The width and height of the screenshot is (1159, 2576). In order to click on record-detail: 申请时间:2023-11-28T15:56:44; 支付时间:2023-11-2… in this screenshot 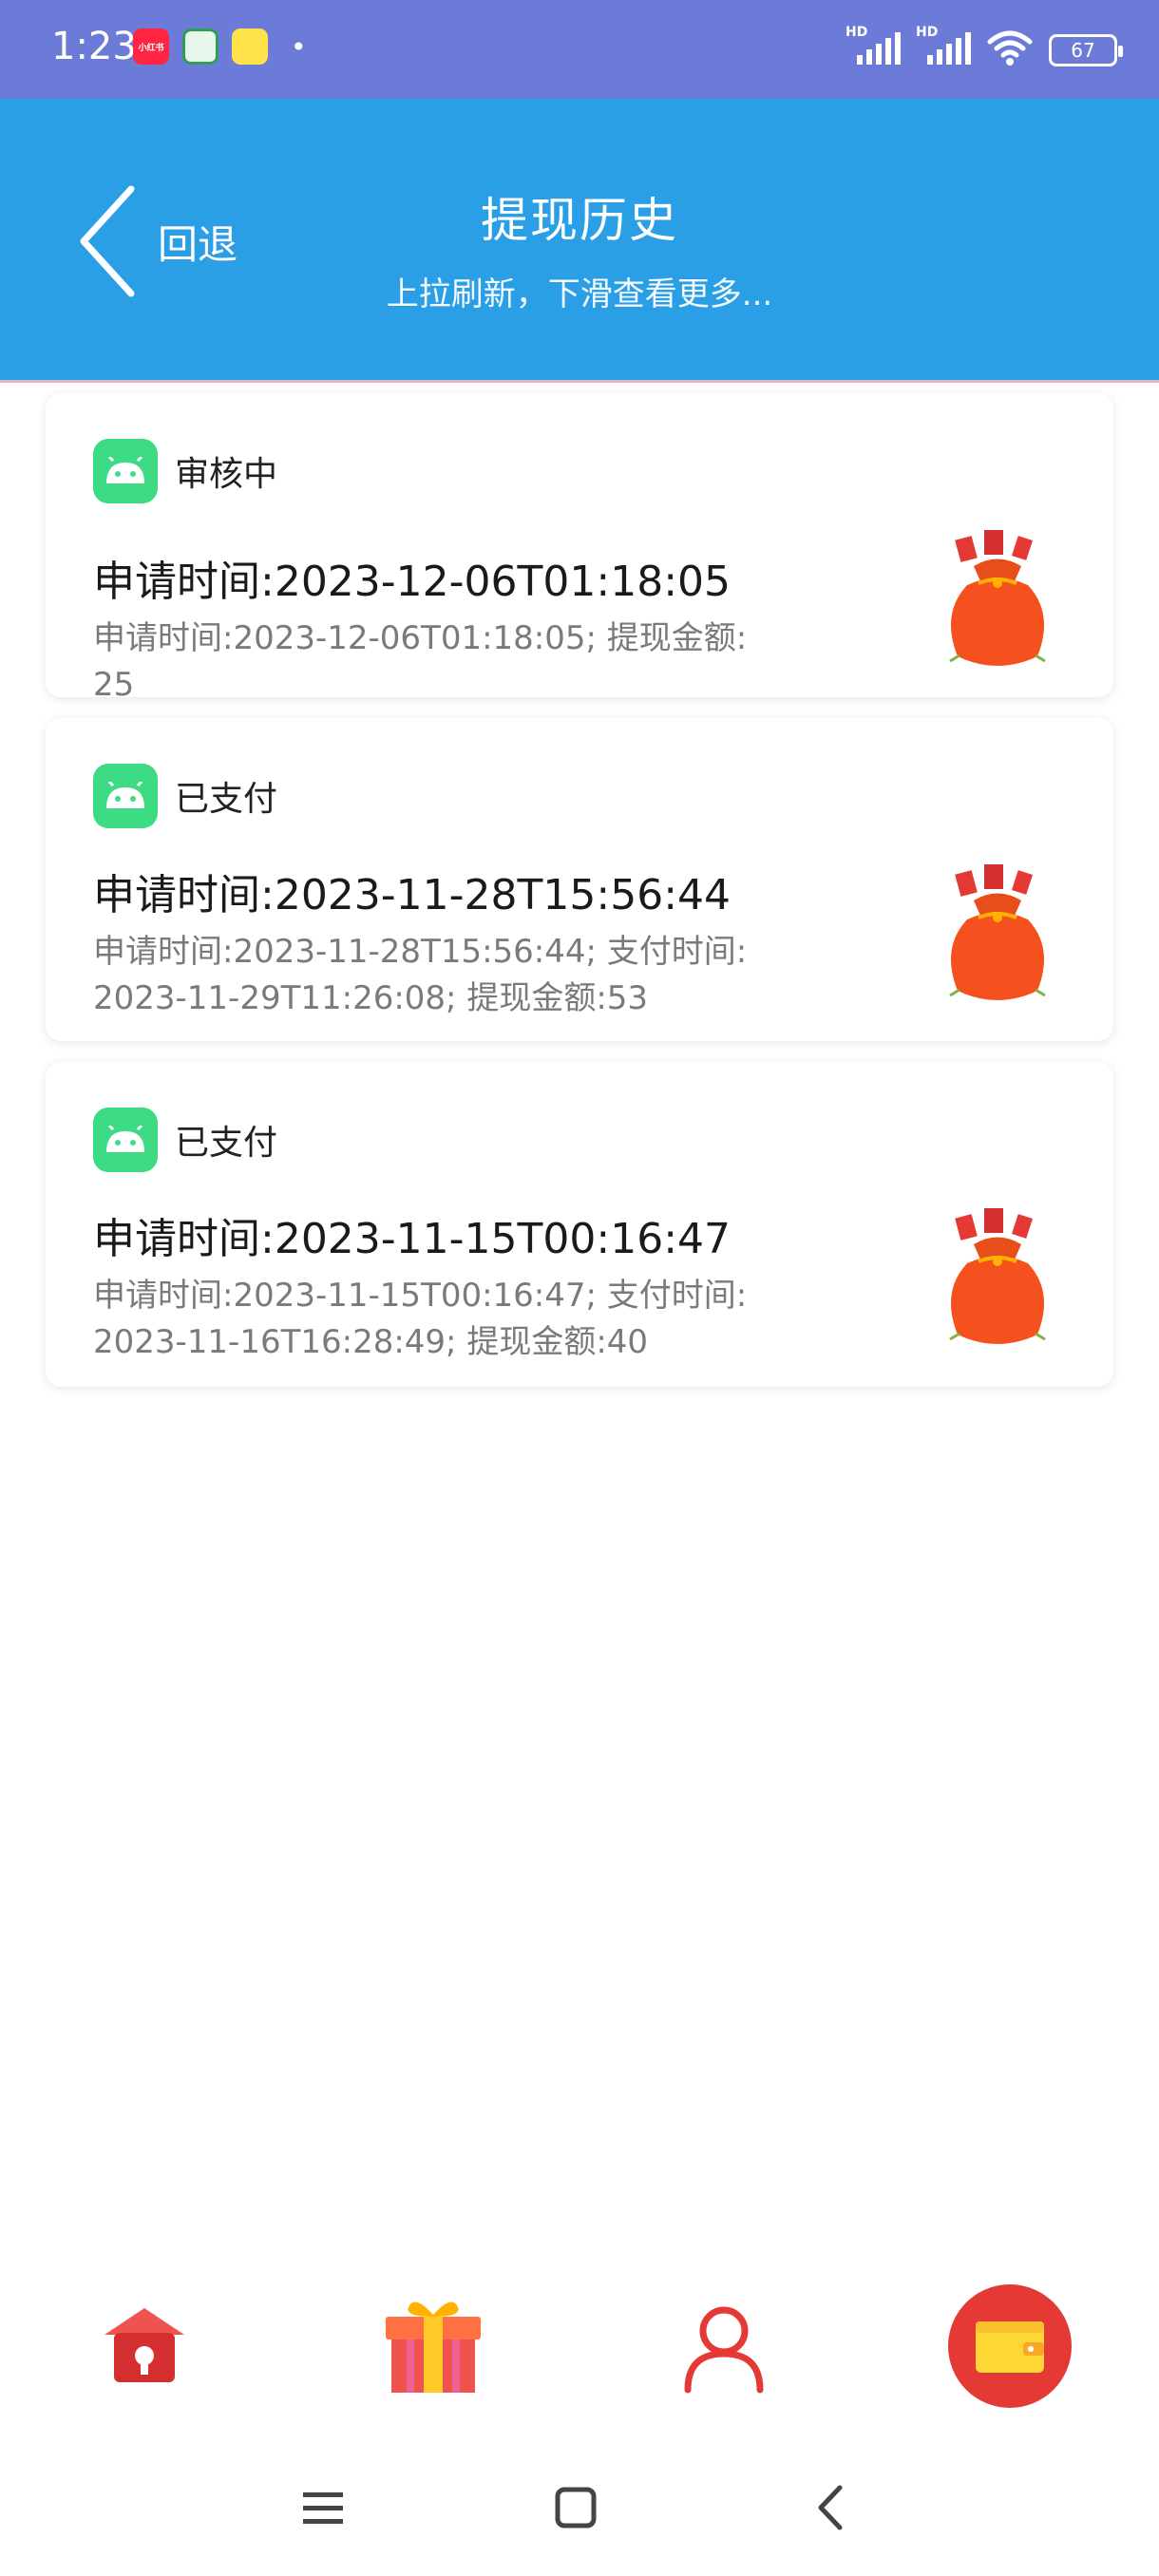, I will do `click(420, 975)`.